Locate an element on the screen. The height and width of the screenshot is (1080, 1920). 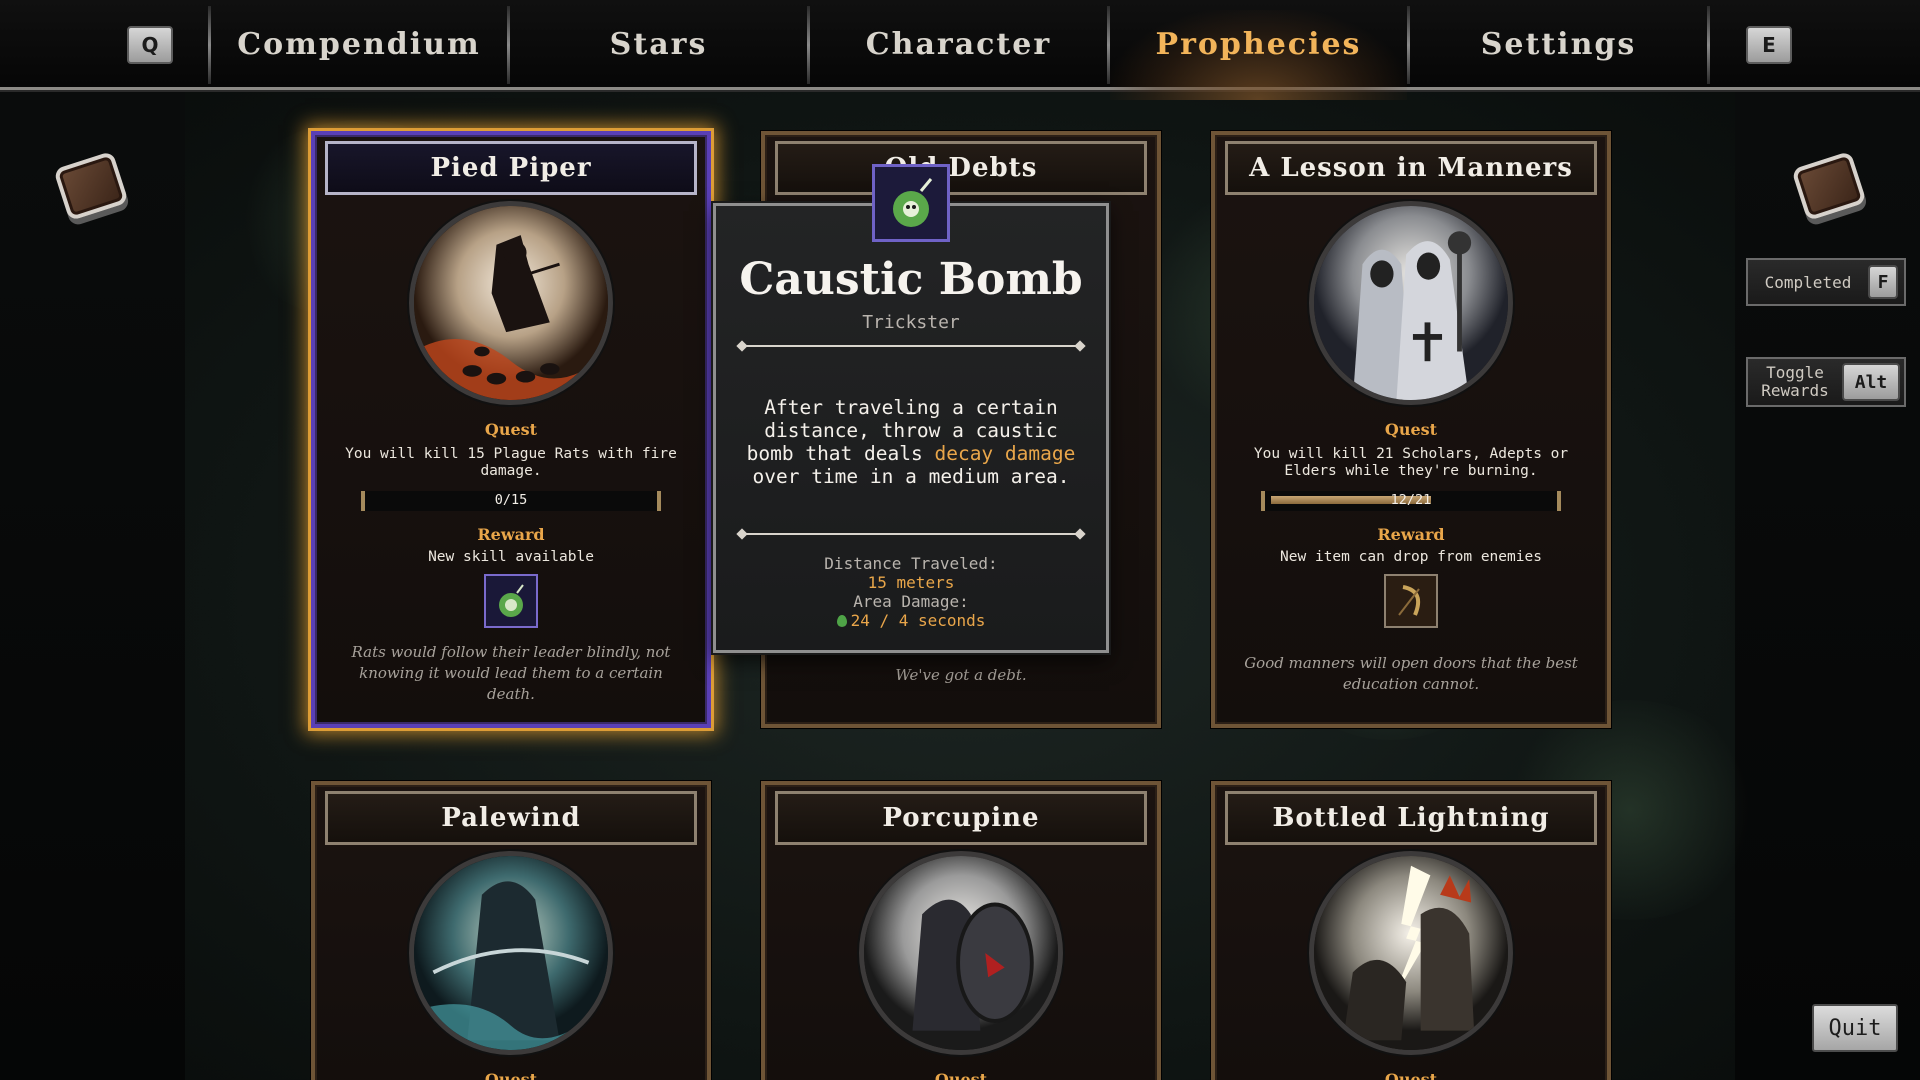
progress-text: 0/15 is located at coordinates (511, 500).